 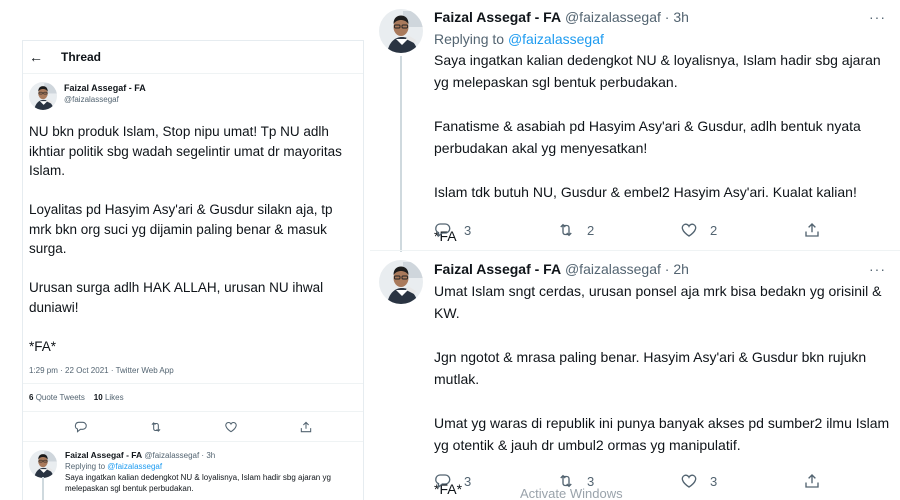 I want to click on like-count: 3, so click(x=714, y=481).